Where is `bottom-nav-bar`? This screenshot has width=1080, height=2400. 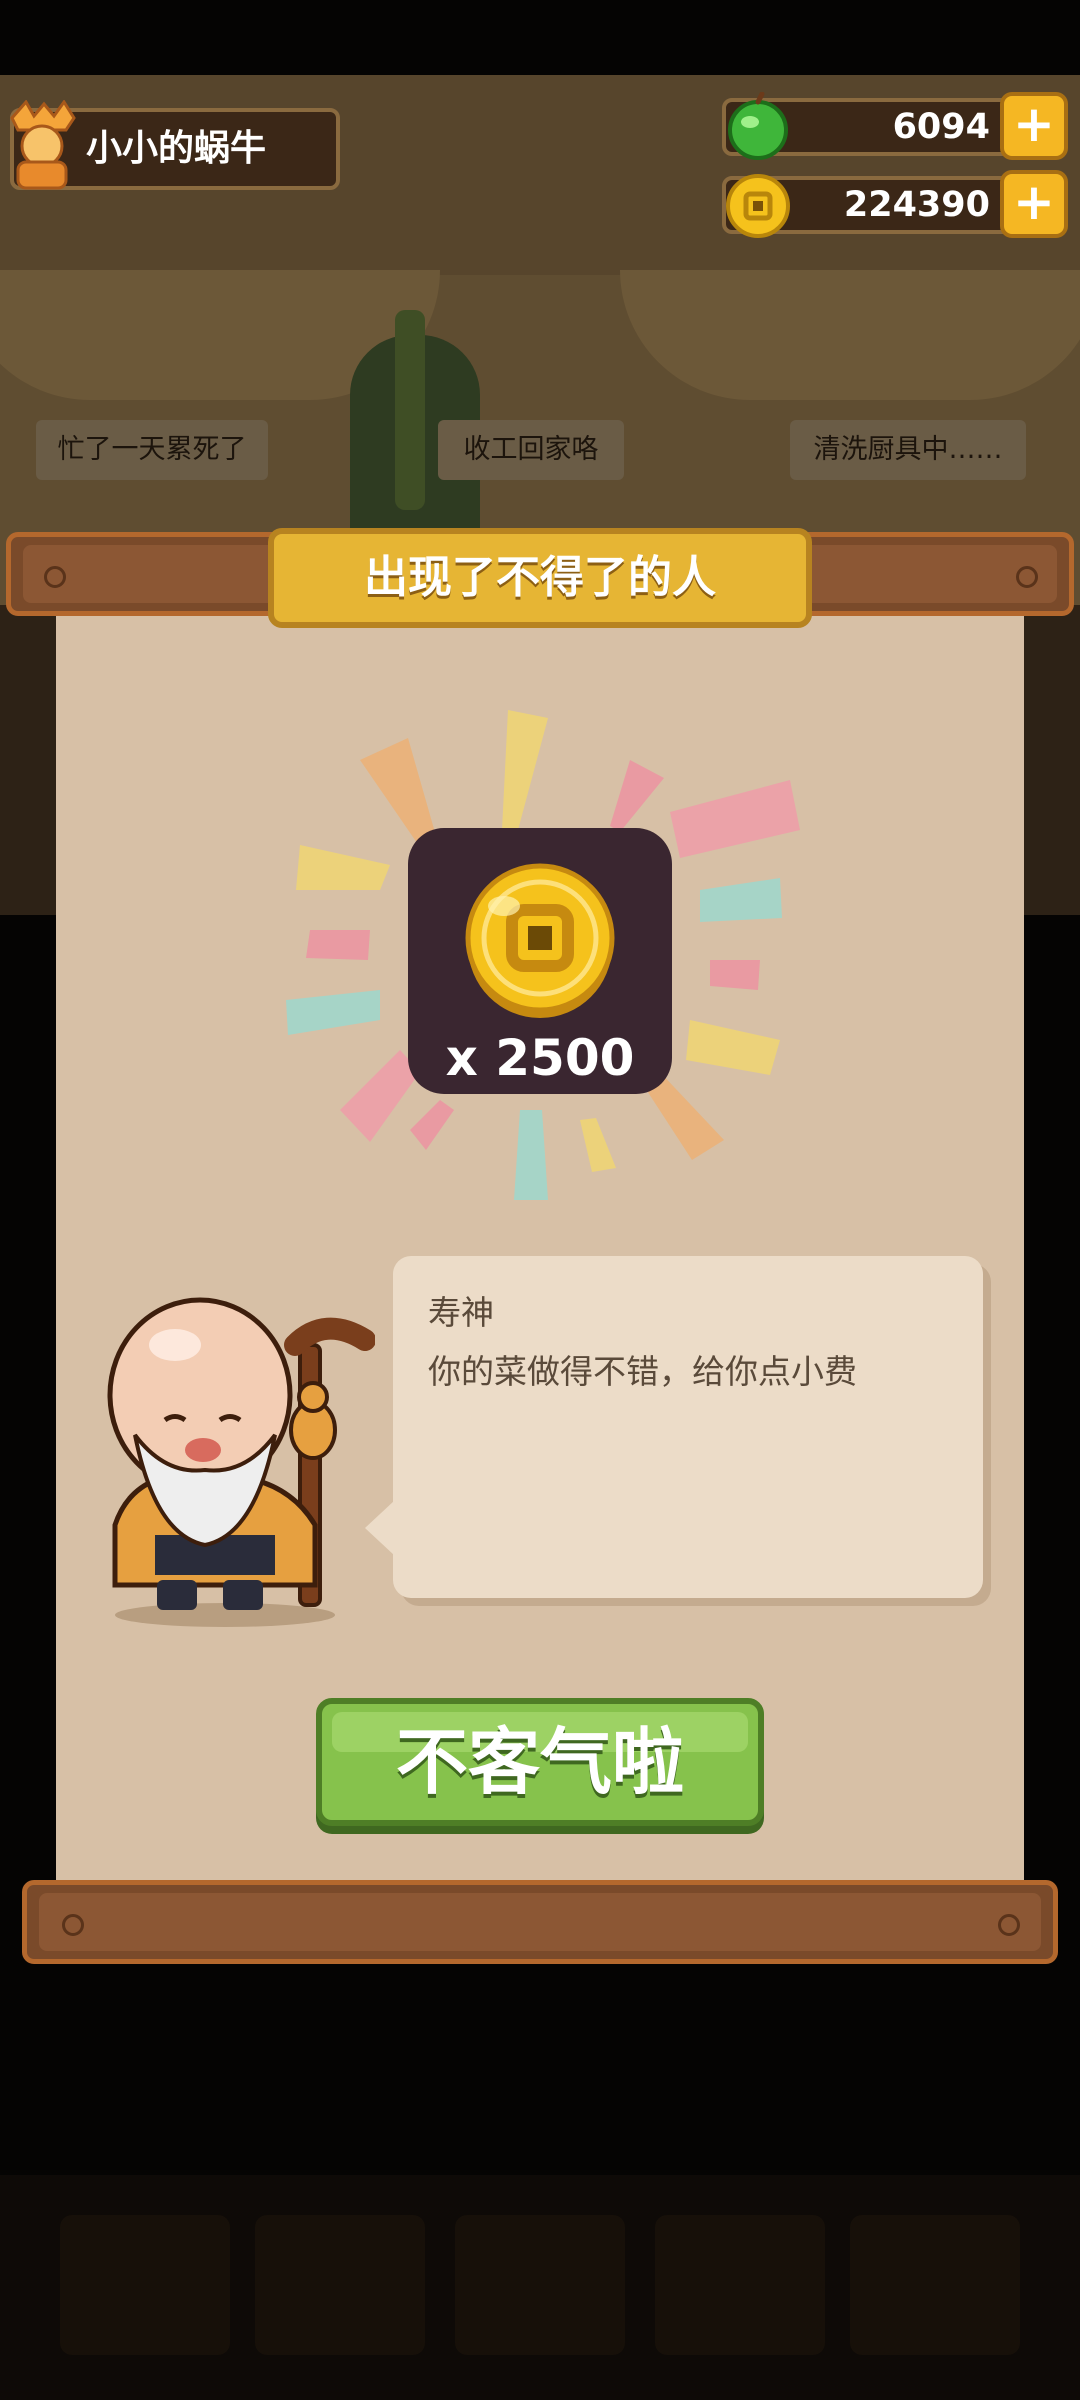
bottom-nav-bar is located at coordinates (540, 2287).